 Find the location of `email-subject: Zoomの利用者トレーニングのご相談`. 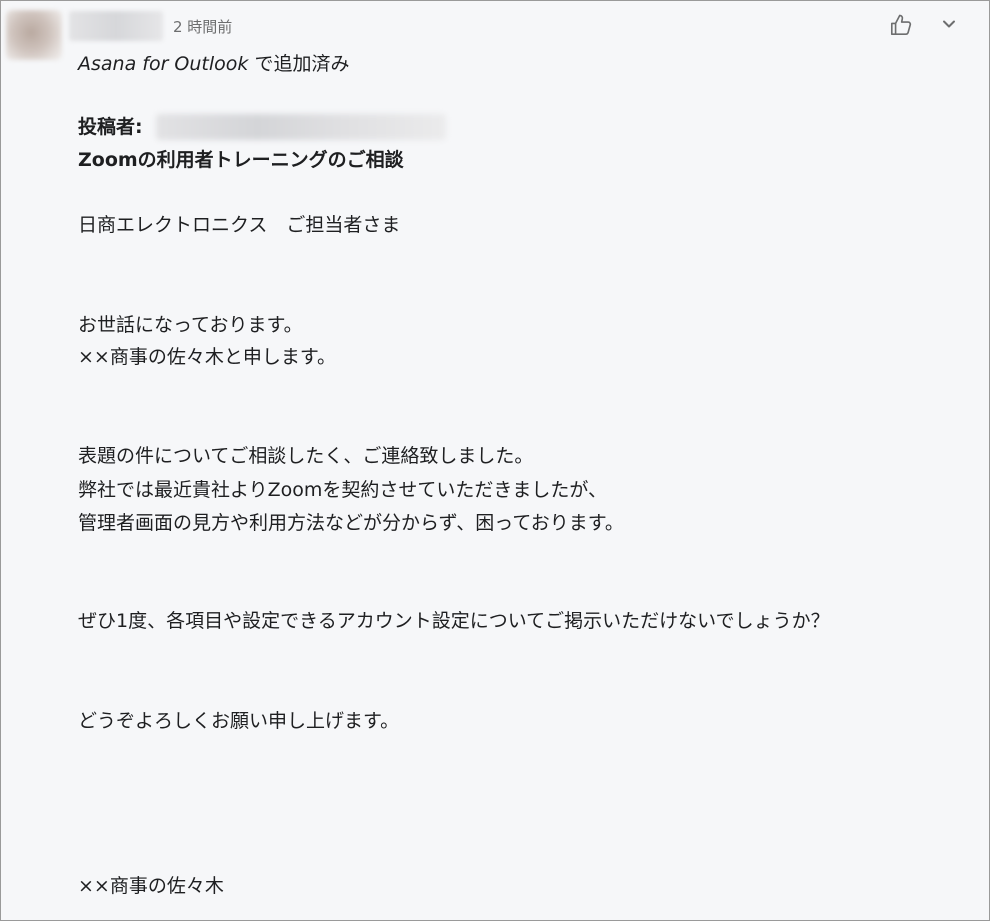

email-subject: Zoomの利用者トレーニングのご相談 is located at coordinates (241, 160).